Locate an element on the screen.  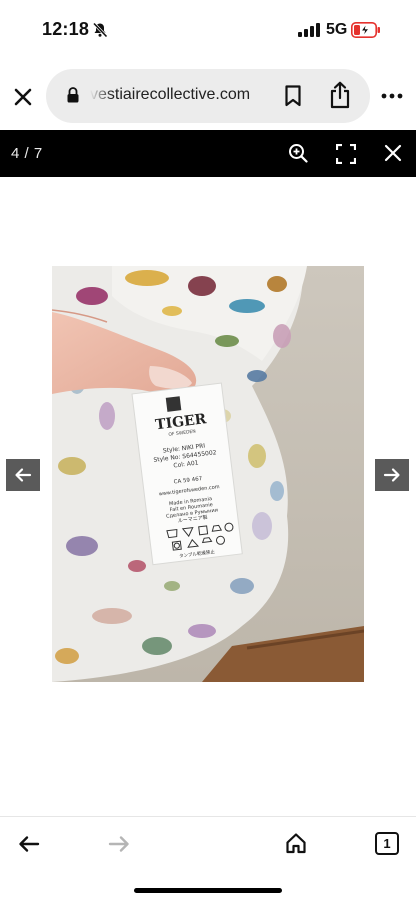
url-text: vestiairecollective.com is located at coordinates (170, 94).